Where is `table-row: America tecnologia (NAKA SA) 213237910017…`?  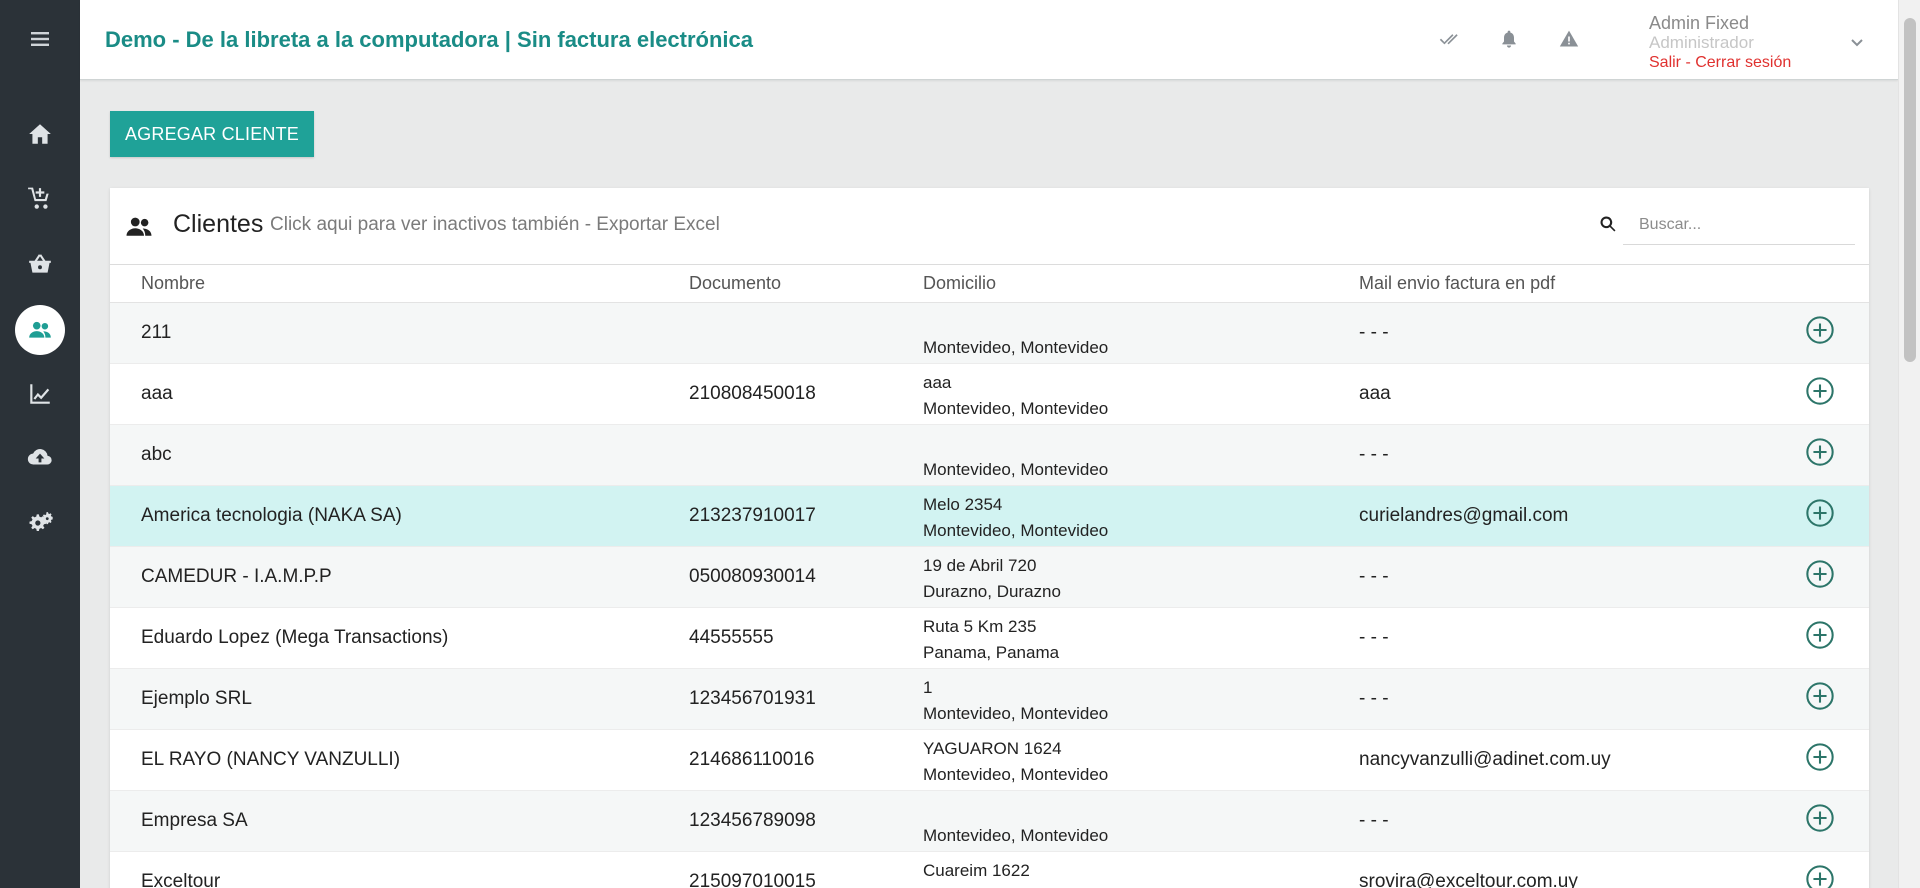 table-row: America tecnologia (NAKA SA) 213237910017… is located at coordinates (989, 516).